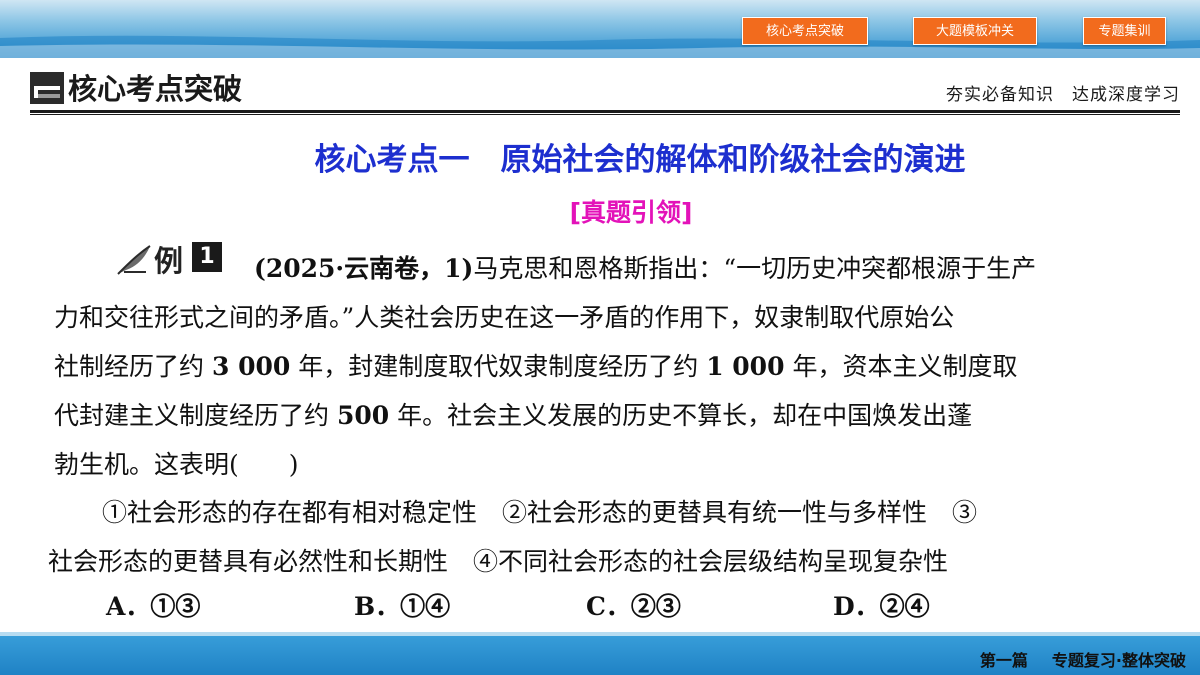  I want to click on stem-line-2: 力和交往形式之间的矛盾。”人类社会历史在这一矛盾的作用下，奴隶制取代原始公, so click(504, 317).